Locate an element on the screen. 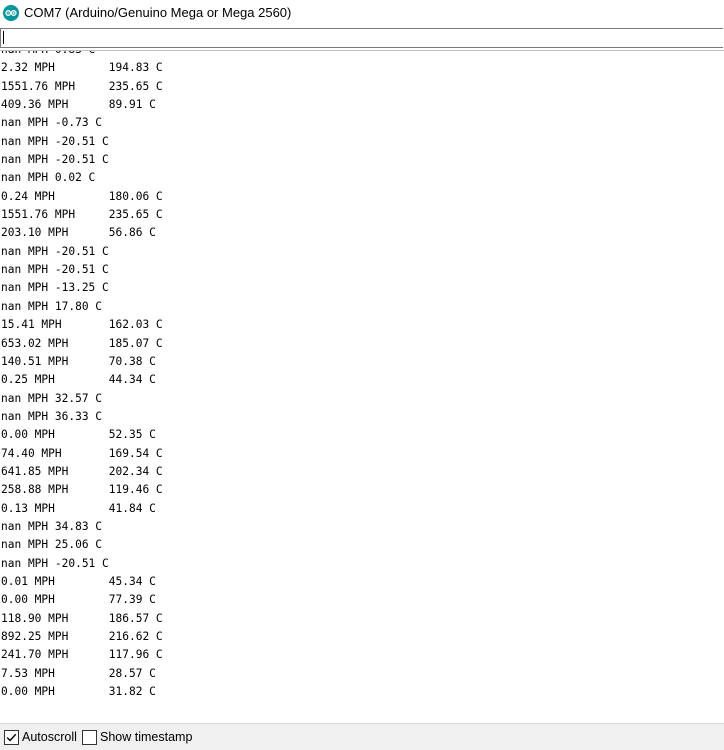 The height and width of the screenshot is (750, 724). serial-line: nan MPH 0.02 C is located at coordinates (48, 178).